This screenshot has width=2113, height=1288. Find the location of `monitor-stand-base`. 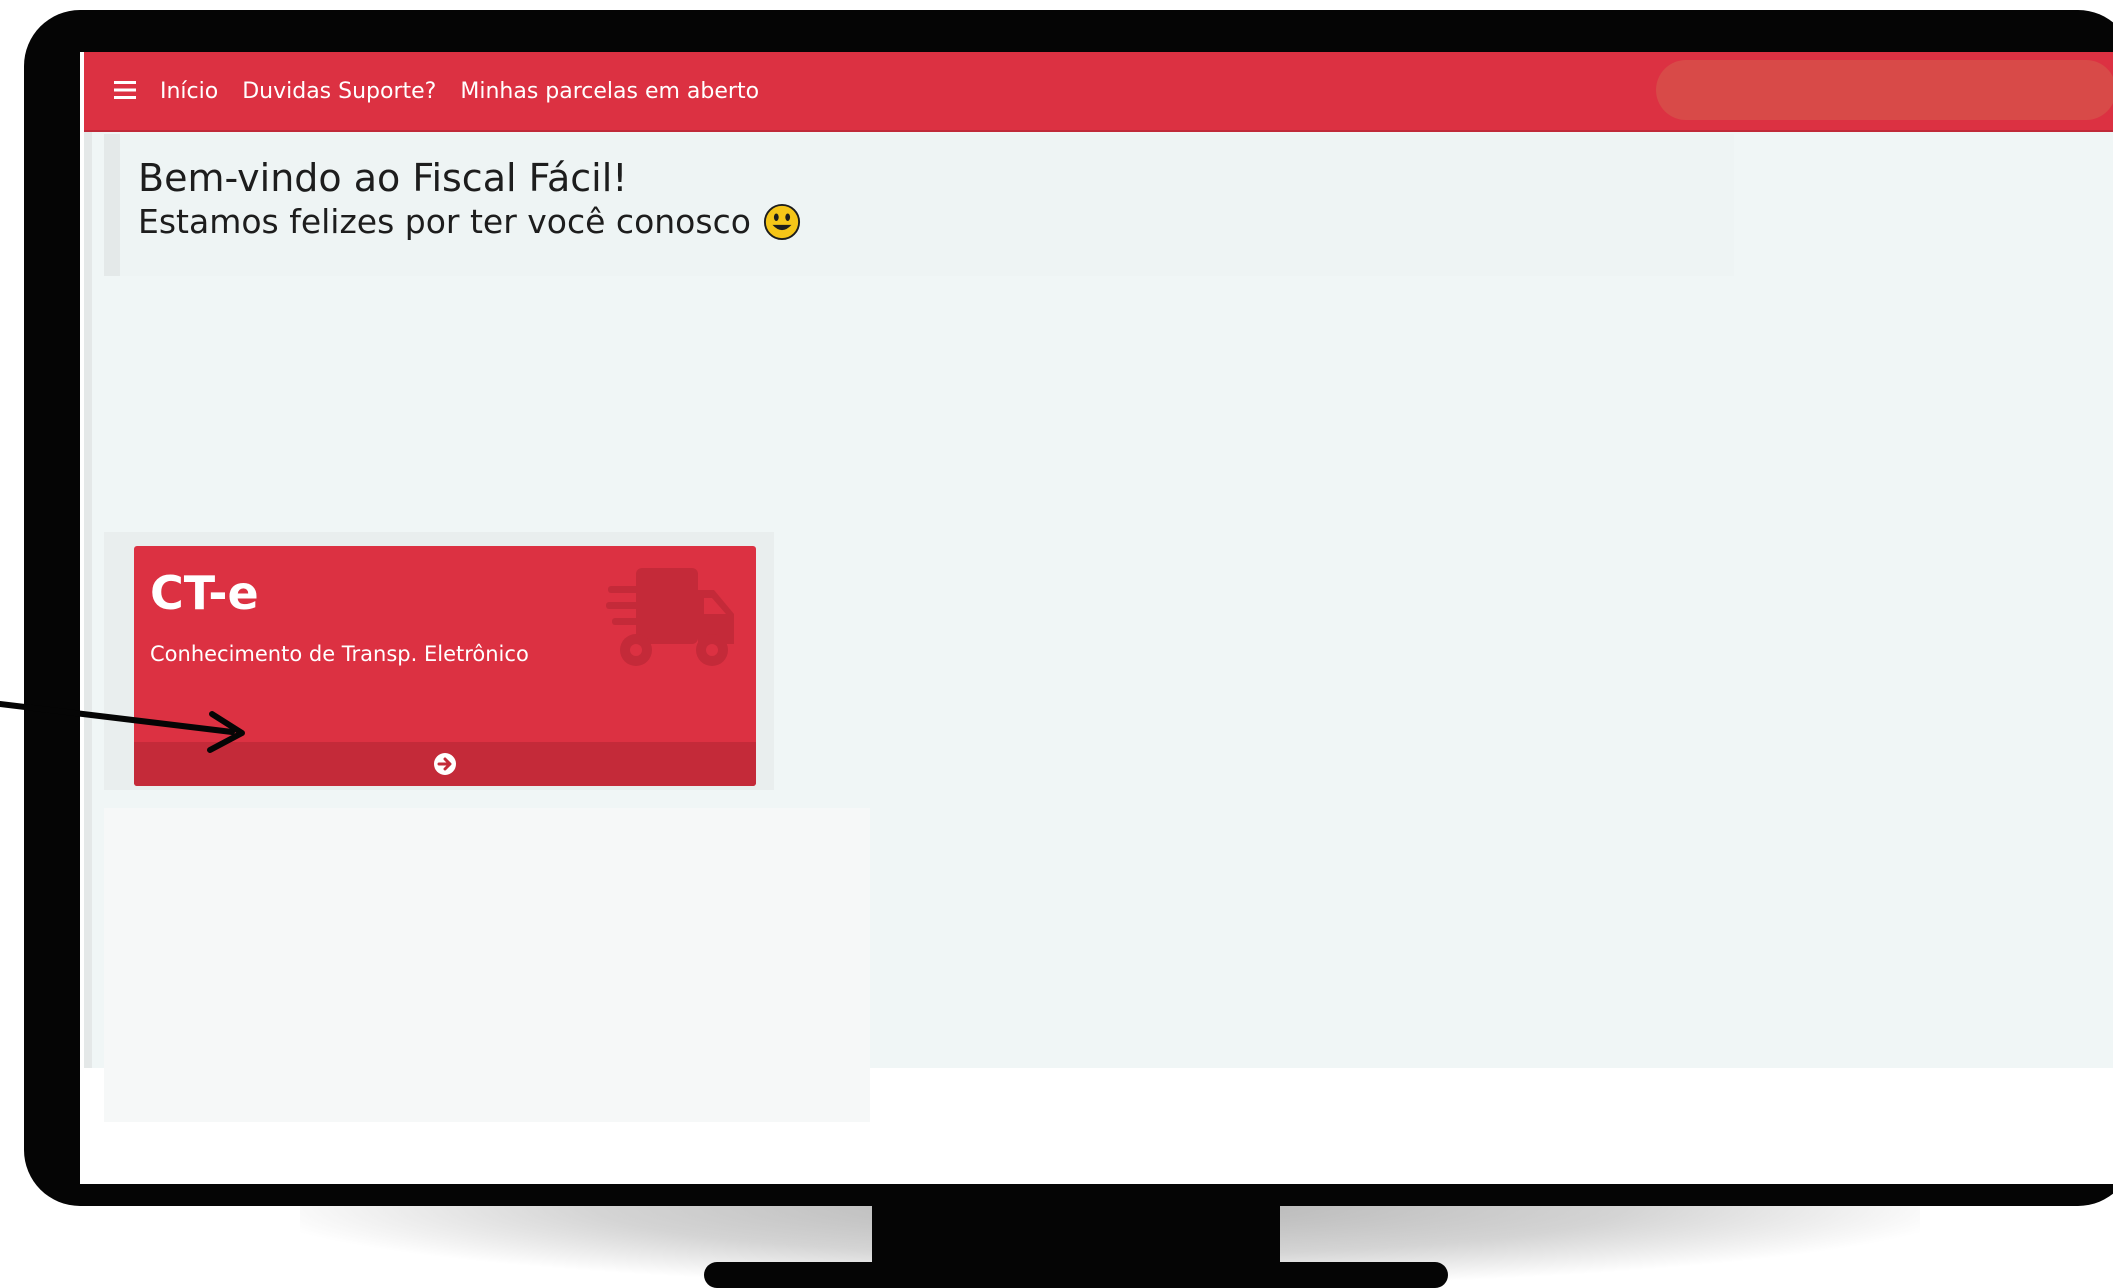

monitor-stand-base is located at coordinates (1076, 1275).